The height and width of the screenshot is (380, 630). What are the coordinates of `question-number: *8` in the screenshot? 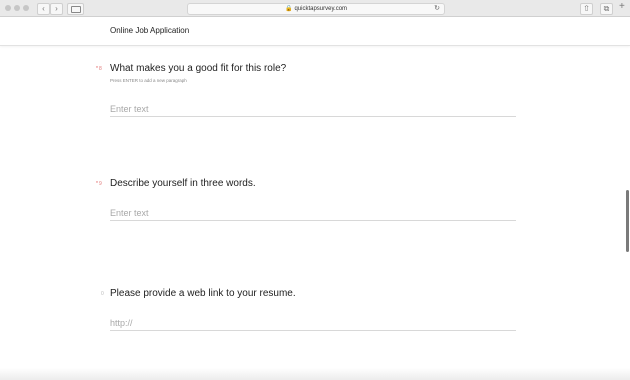 It's located at (99, 69).